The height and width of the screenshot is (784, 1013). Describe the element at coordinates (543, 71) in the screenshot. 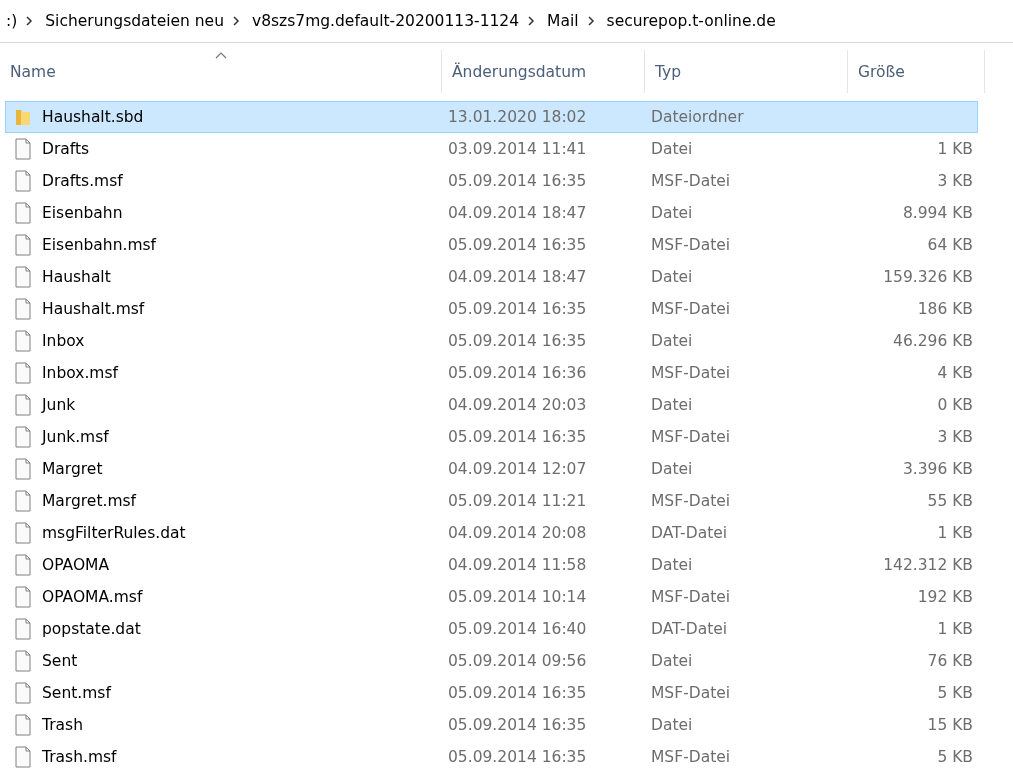

I see `column-header: Änderungsdatum` at that location.